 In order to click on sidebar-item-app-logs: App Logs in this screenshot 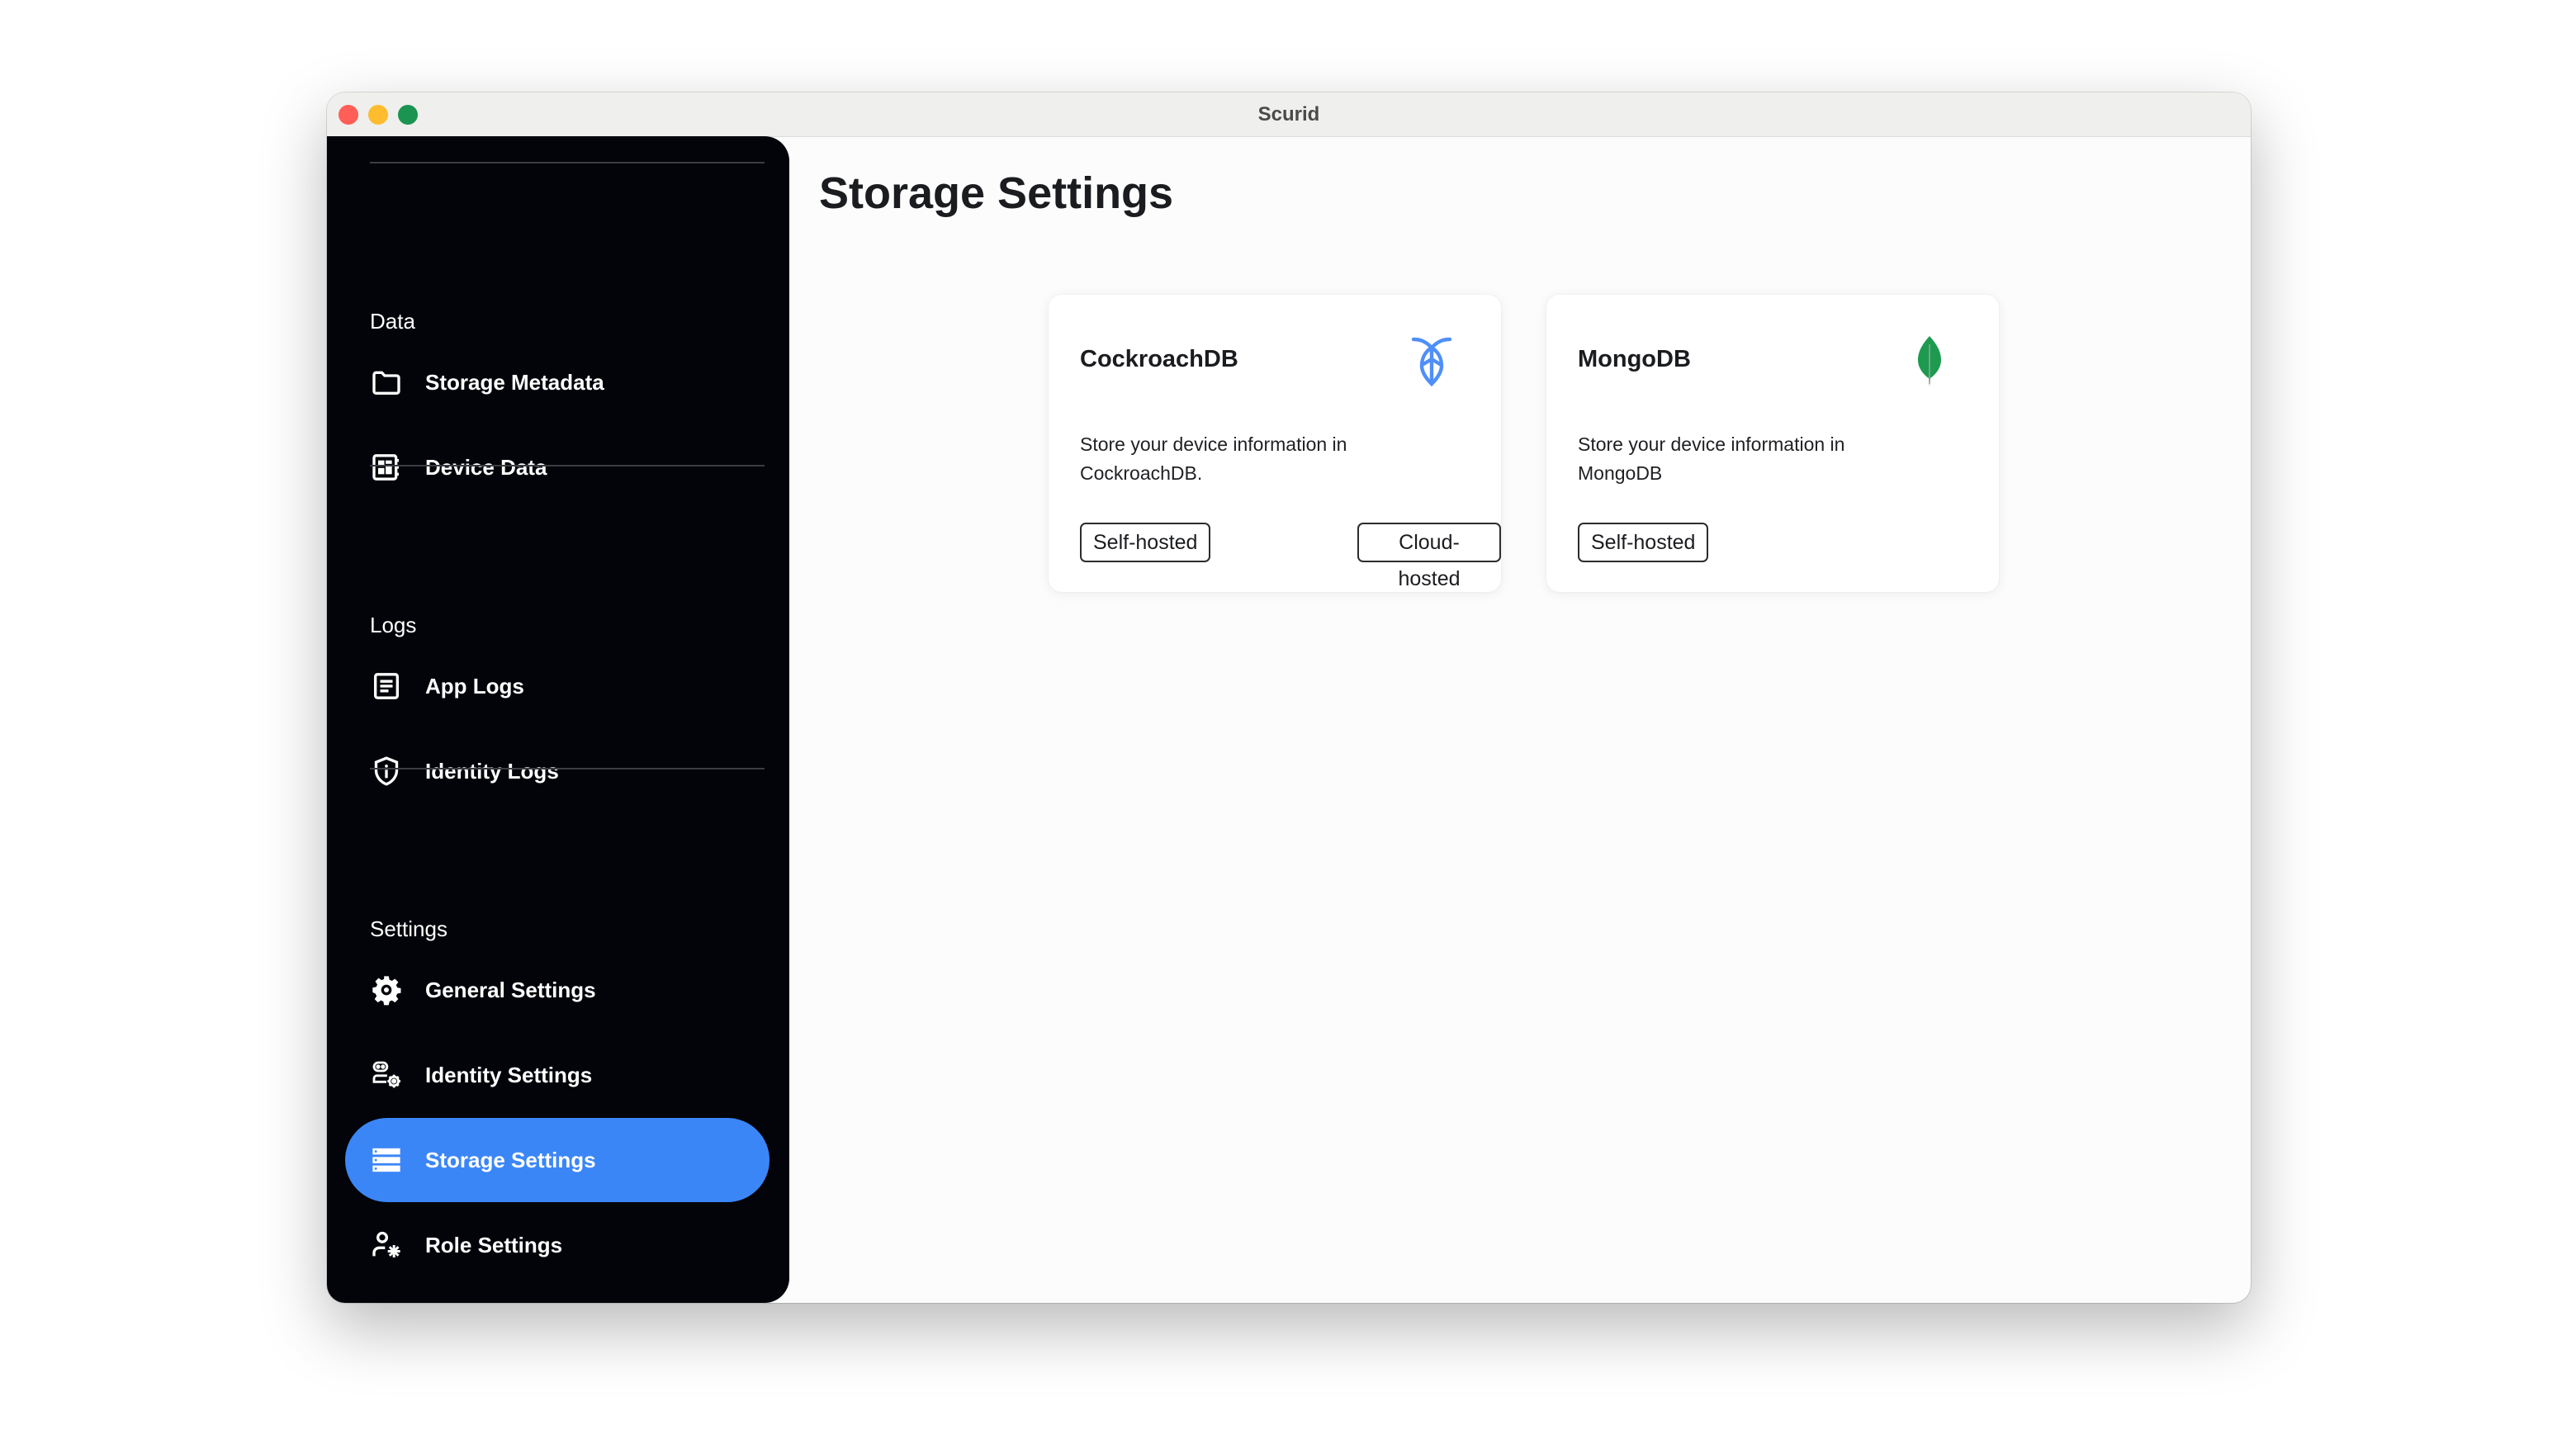, I will do `click(557, 686)`.